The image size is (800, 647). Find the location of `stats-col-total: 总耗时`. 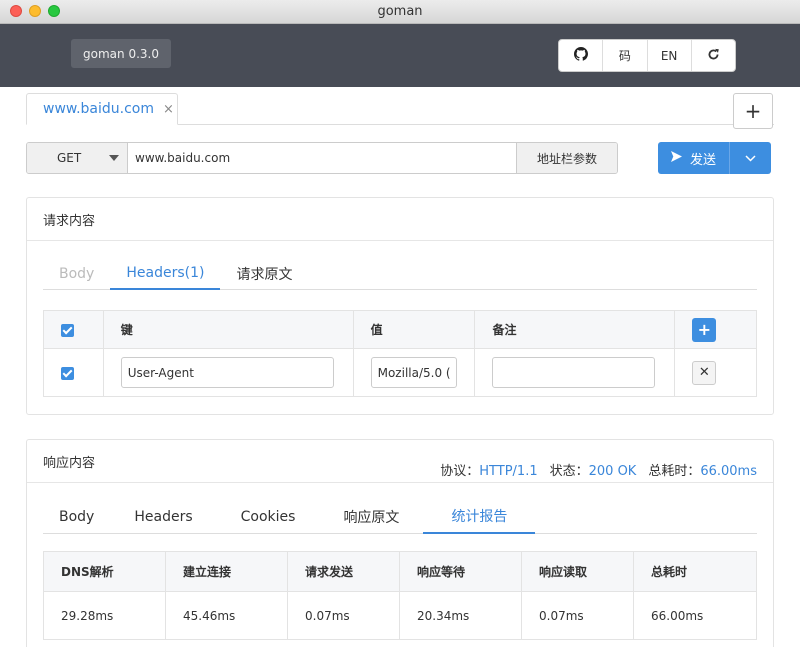

stats-col-total: 总耗时 is located at coordinates (695, 571).